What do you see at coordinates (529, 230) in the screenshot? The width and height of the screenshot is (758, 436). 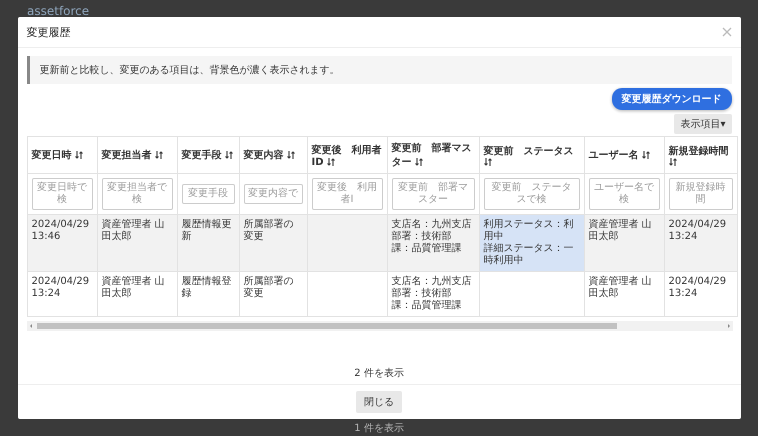 I see `cell-text: 利用ステータス：利用中` at bounding box center [529, 230].